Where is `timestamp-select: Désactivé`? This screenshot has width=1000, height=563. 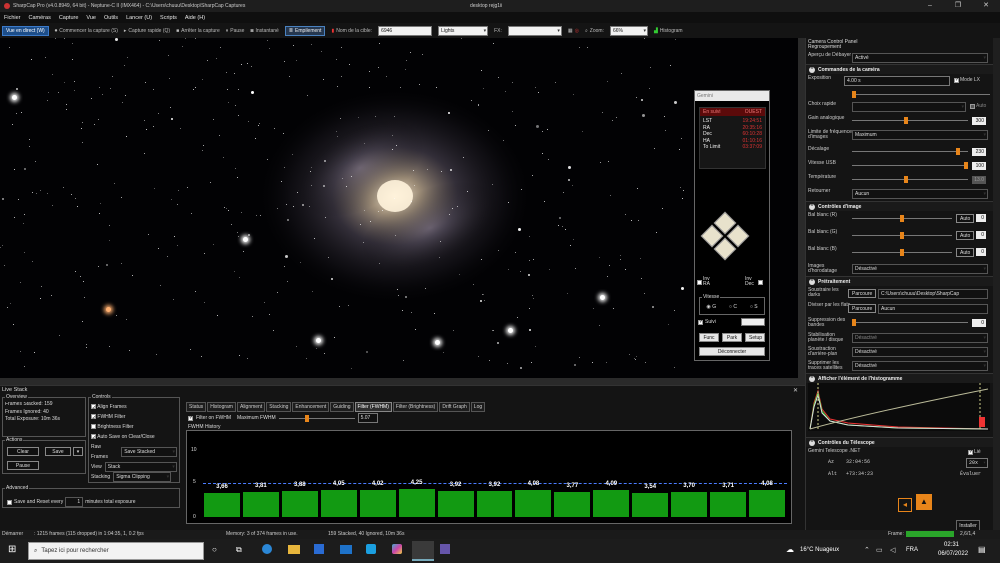 timestamp-select: Désactivé is located at coordinates (920, 269).